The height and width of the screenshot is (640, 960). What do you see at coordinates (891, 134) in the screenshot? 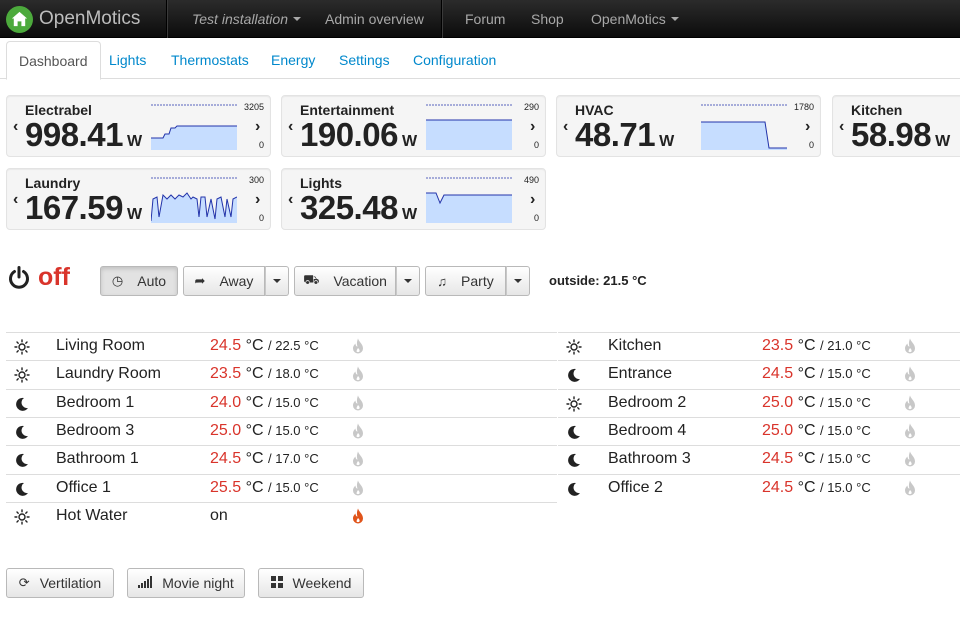
I see `energy-value-number: 58.98` at bounding box center [891, 134].